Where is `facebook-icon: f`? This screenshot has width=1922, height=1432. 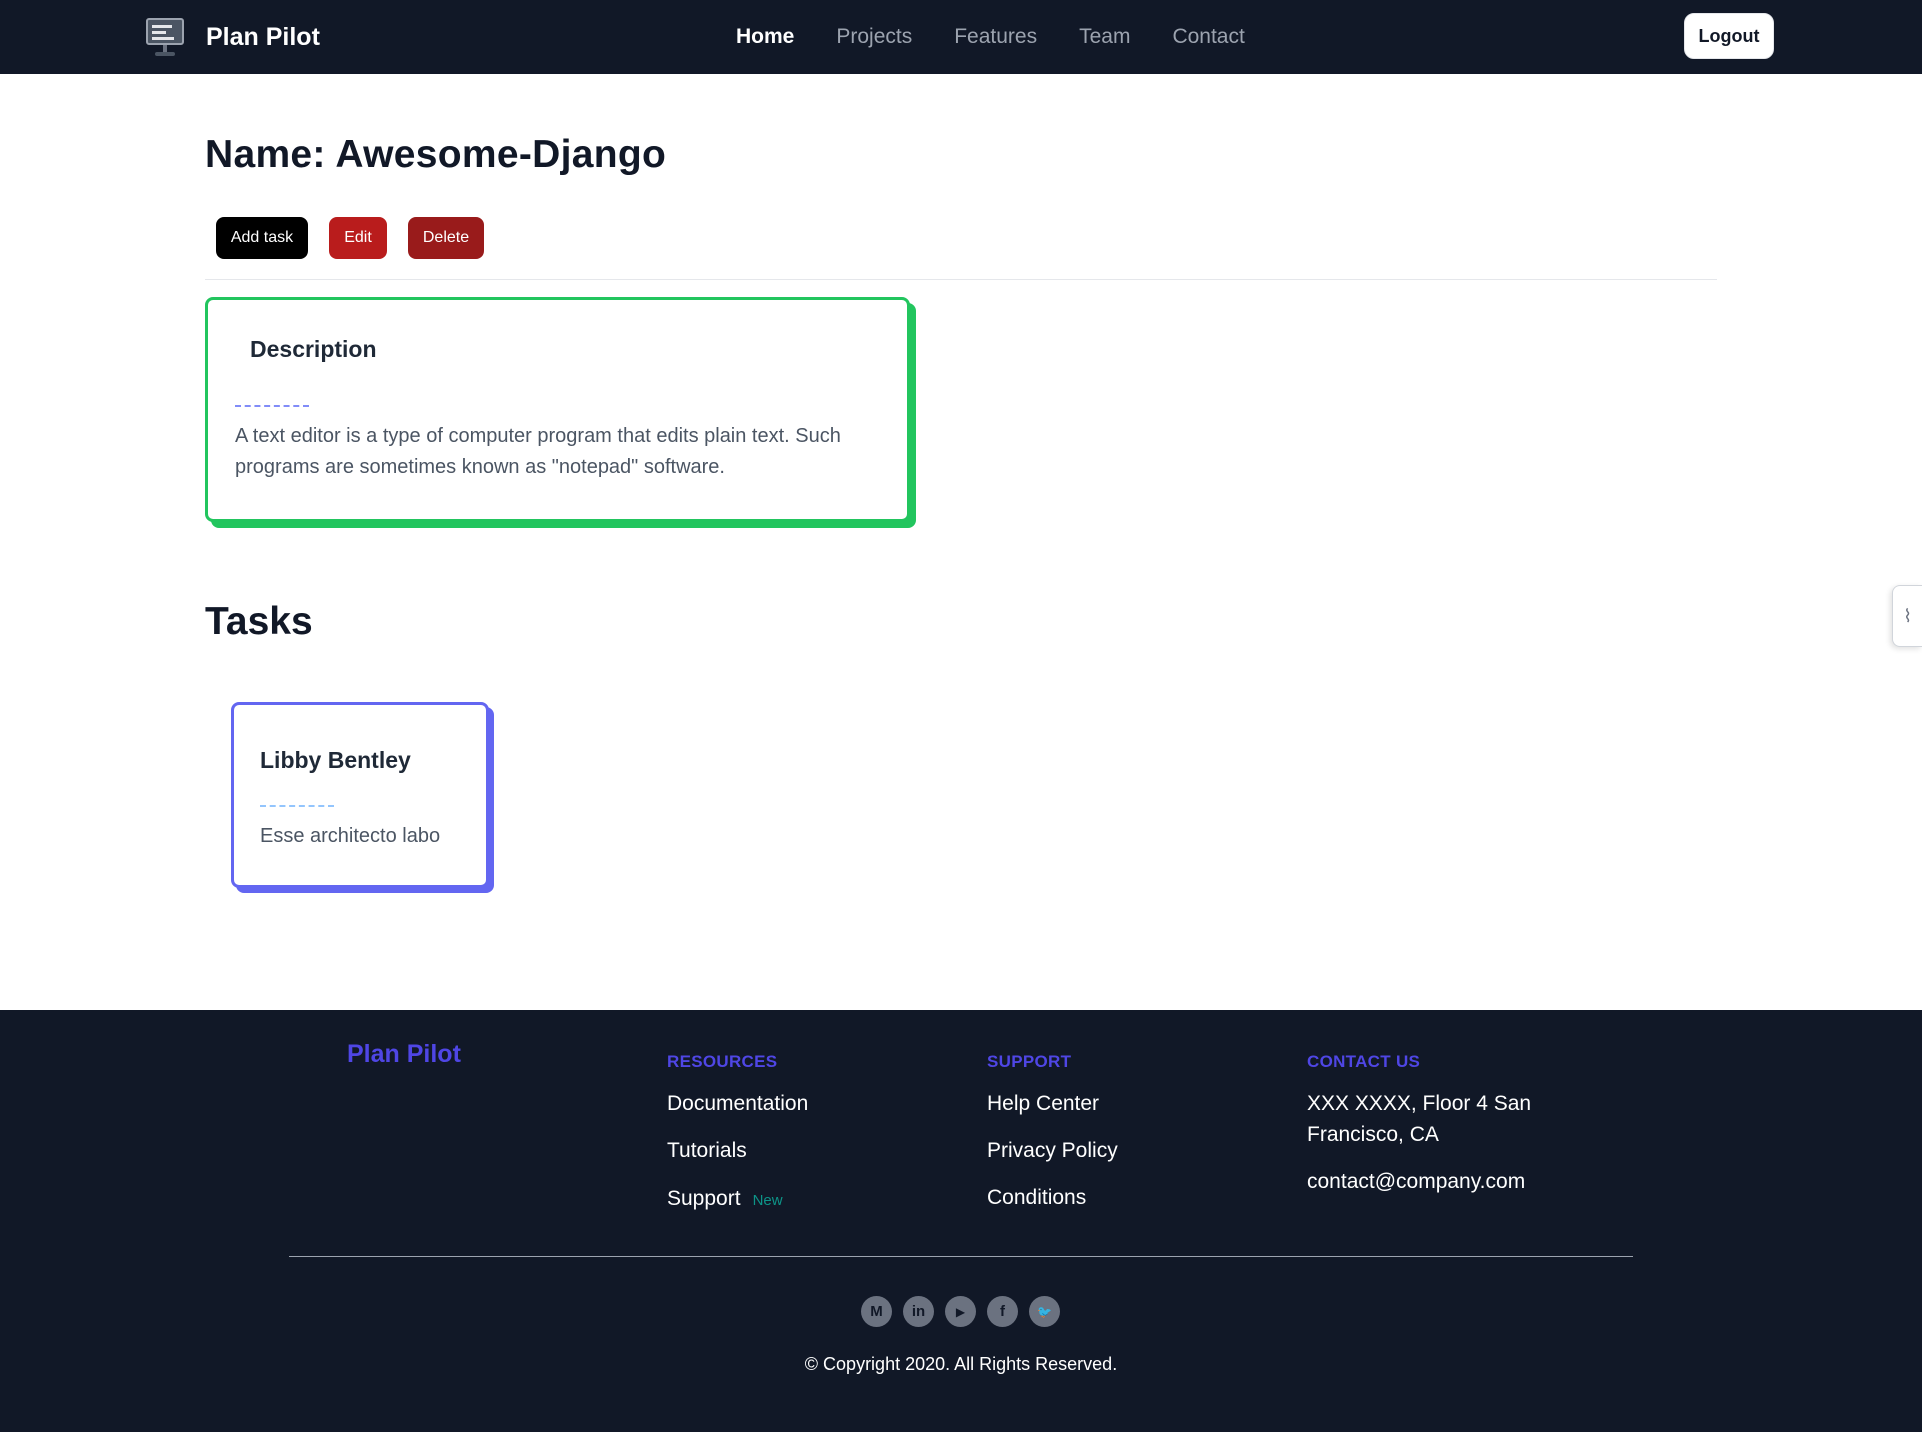
facebook-icon: f is located at coordinates (1002, 1311).